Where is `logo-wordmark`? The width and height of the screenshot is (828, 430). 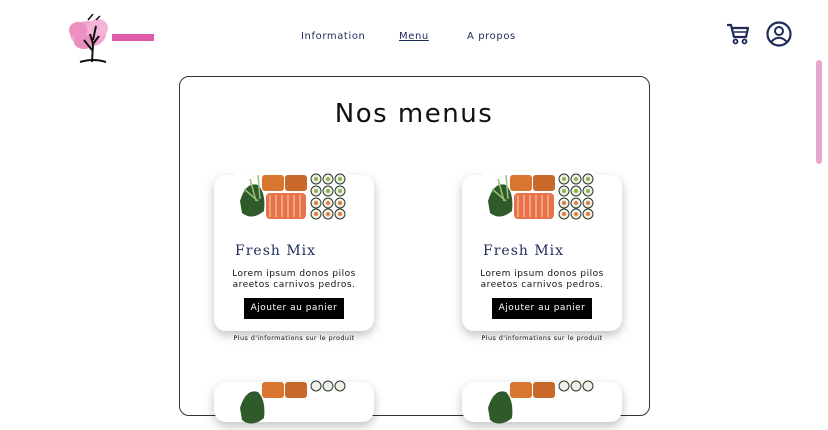
logo-wordmark is located at coordinates (133, 37).